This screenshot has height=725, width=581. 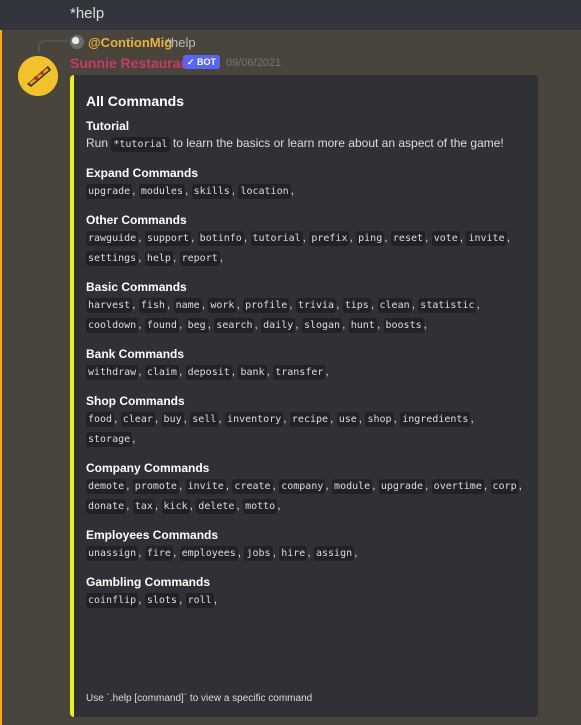 What do you see at coordinates (329, 238) in the screenshot?
I see `command-code: prefix` at bounding box center [329, 238].